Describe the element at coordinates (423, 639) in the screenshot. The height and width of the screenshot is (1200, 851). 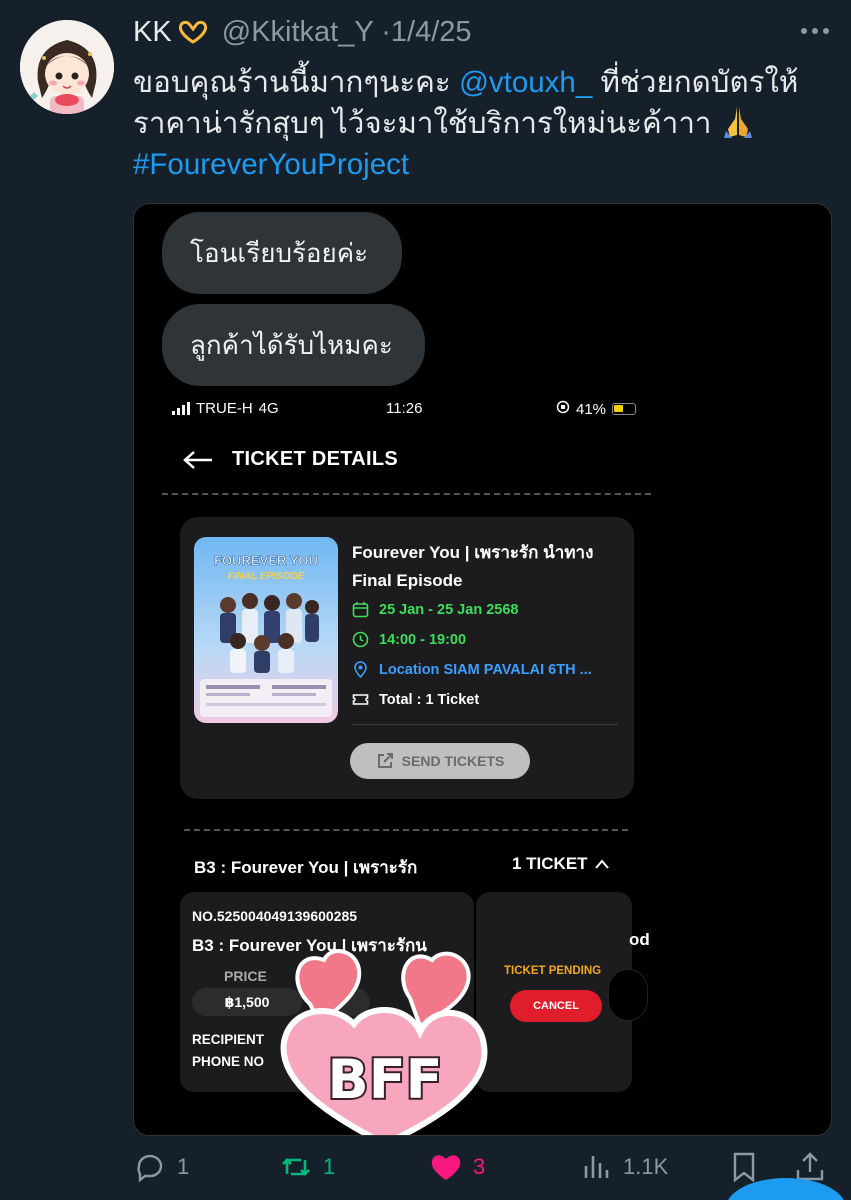
I see `event-time: 14:00 - 19:00` at that location.